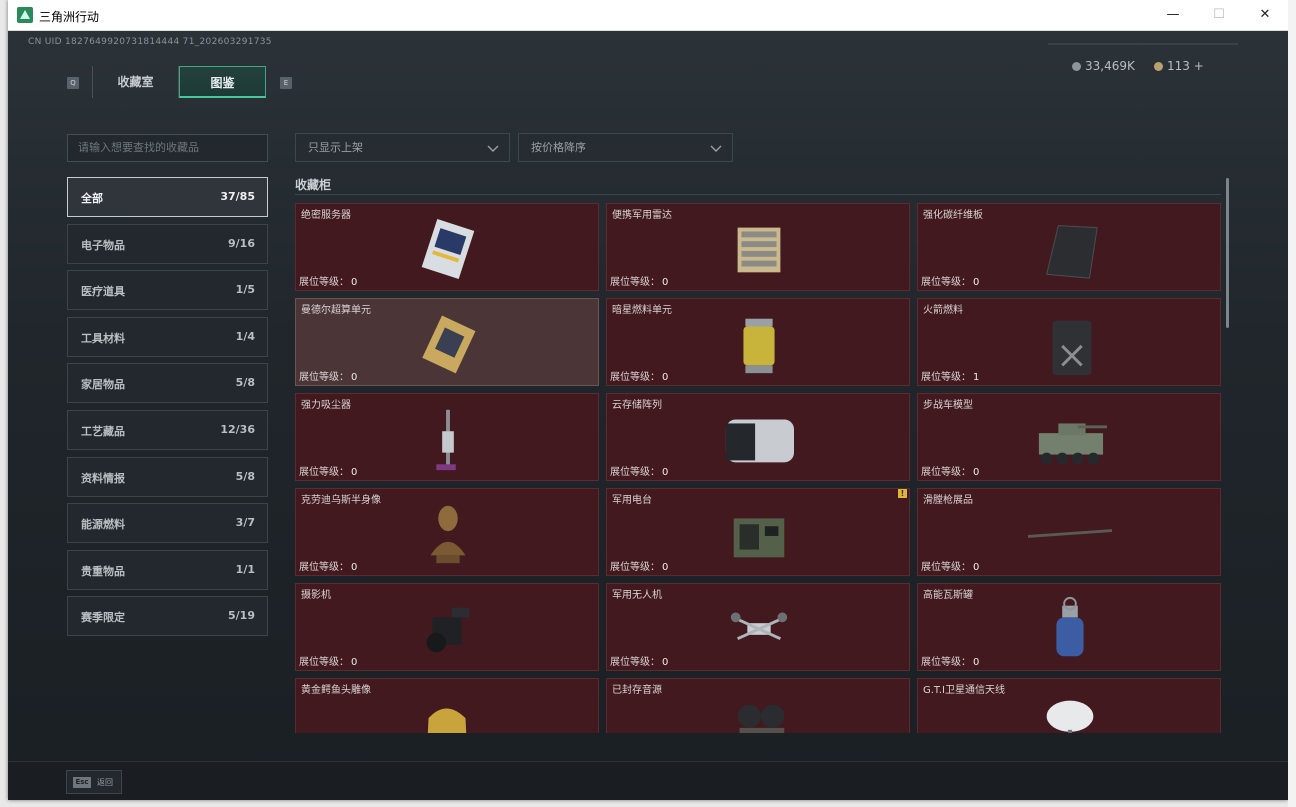  What do you see at coordinates (759, 250) in the screenshot?
I see `radar-icon` at bounding box center [759, 250].